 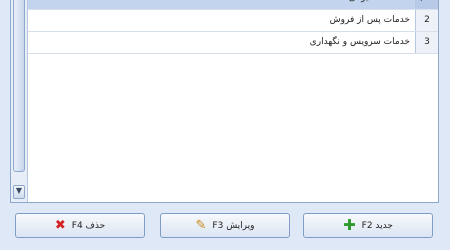 What do you see at coordinates (426, 20) in the screenshot?
I see `row-number: 2` at bounding box center [426, 20].